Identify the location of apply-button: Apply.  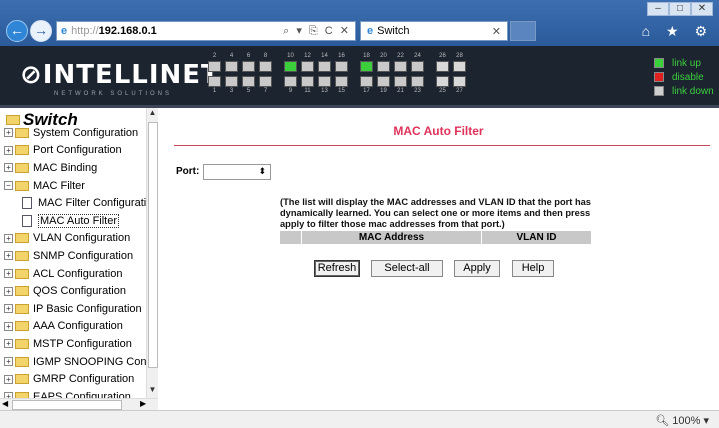
(477, 268).